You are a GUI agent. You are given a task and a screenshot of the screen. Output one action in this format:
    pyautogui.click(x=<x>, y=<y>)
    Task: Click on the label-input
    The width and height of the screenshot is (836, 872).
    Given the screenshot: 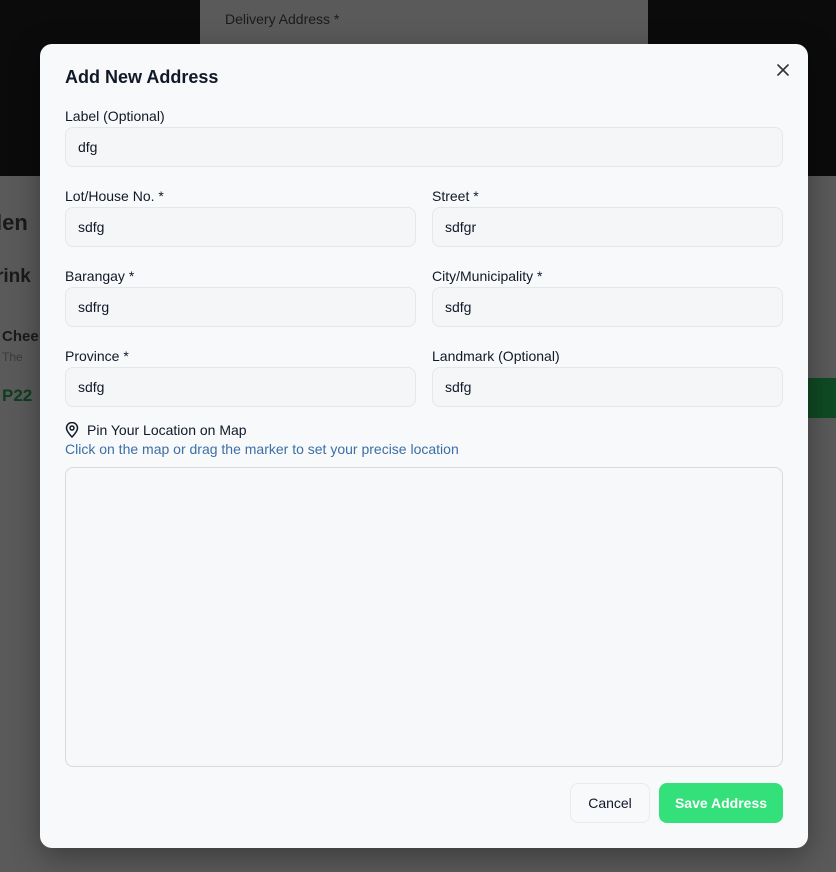 What is the action you would take?
    pyautogui.click(x=424, y=147)
    